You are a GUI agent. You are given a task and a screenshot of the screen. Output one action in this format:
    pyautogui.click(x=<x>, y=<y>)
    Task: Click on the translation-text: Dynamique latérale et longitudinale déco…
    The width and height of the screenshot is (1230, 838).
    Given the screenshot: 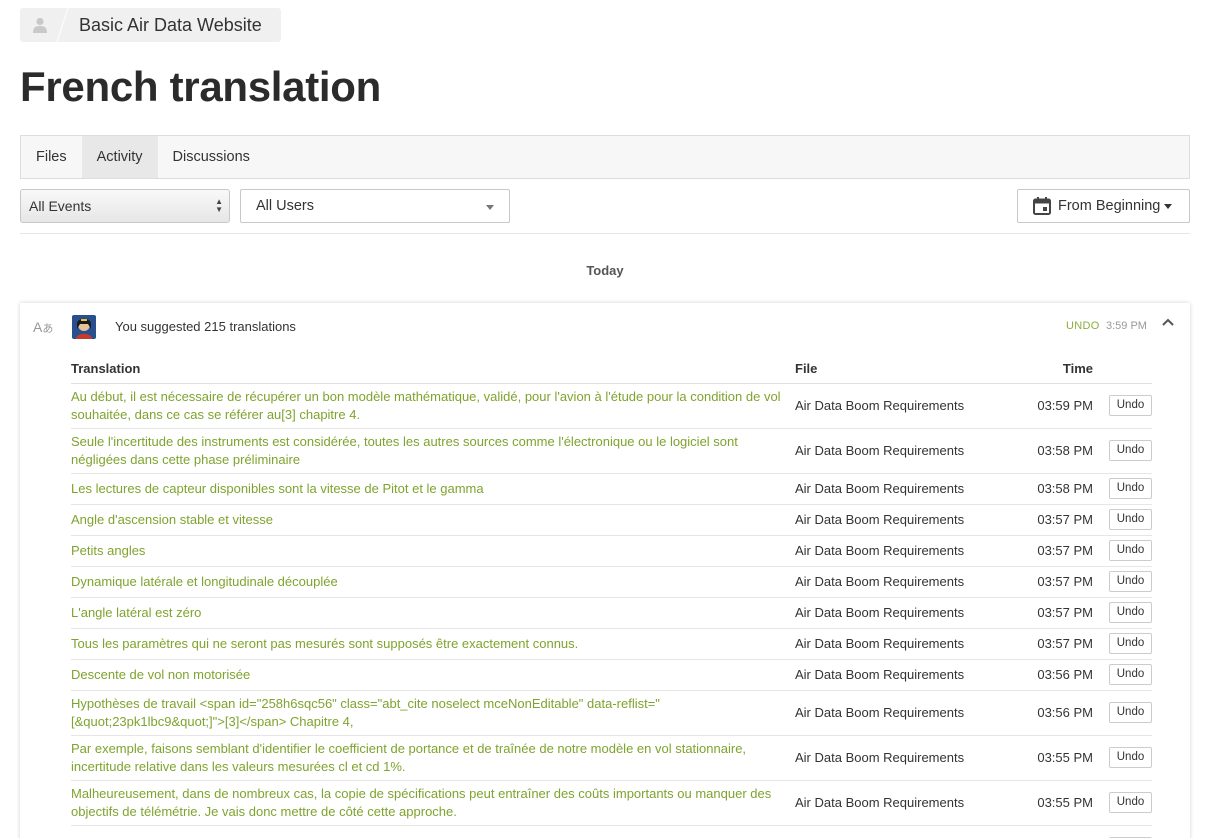 What is the action you would take?
    pyautogui.click(x=433, y=582)
    